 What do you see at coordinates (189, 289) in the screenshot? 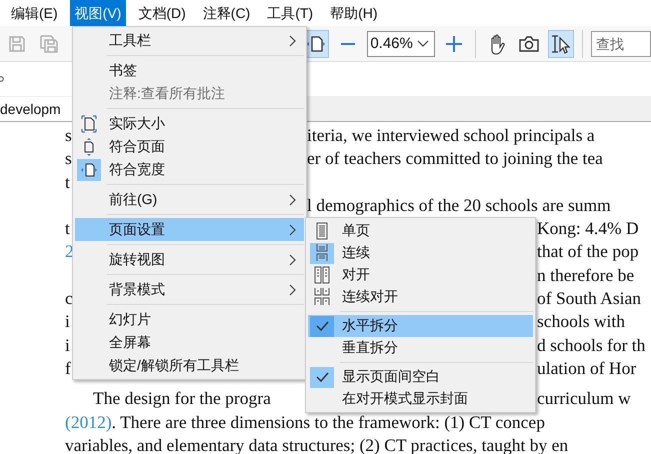
I see `menu-item: 背景模式` at bounding box center [189, 289].